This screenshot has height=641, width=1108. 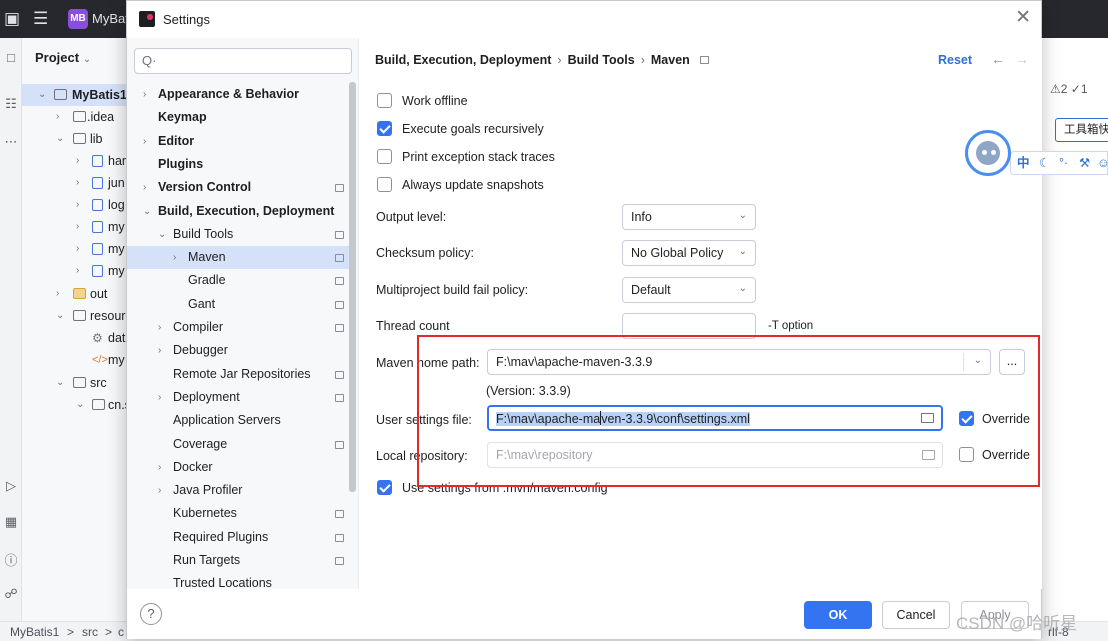 What do you see at coordinates (238, 490) in the screenshot?
I see `settings-nav-item: › Java Profiler` at bounding box center [238, 490].